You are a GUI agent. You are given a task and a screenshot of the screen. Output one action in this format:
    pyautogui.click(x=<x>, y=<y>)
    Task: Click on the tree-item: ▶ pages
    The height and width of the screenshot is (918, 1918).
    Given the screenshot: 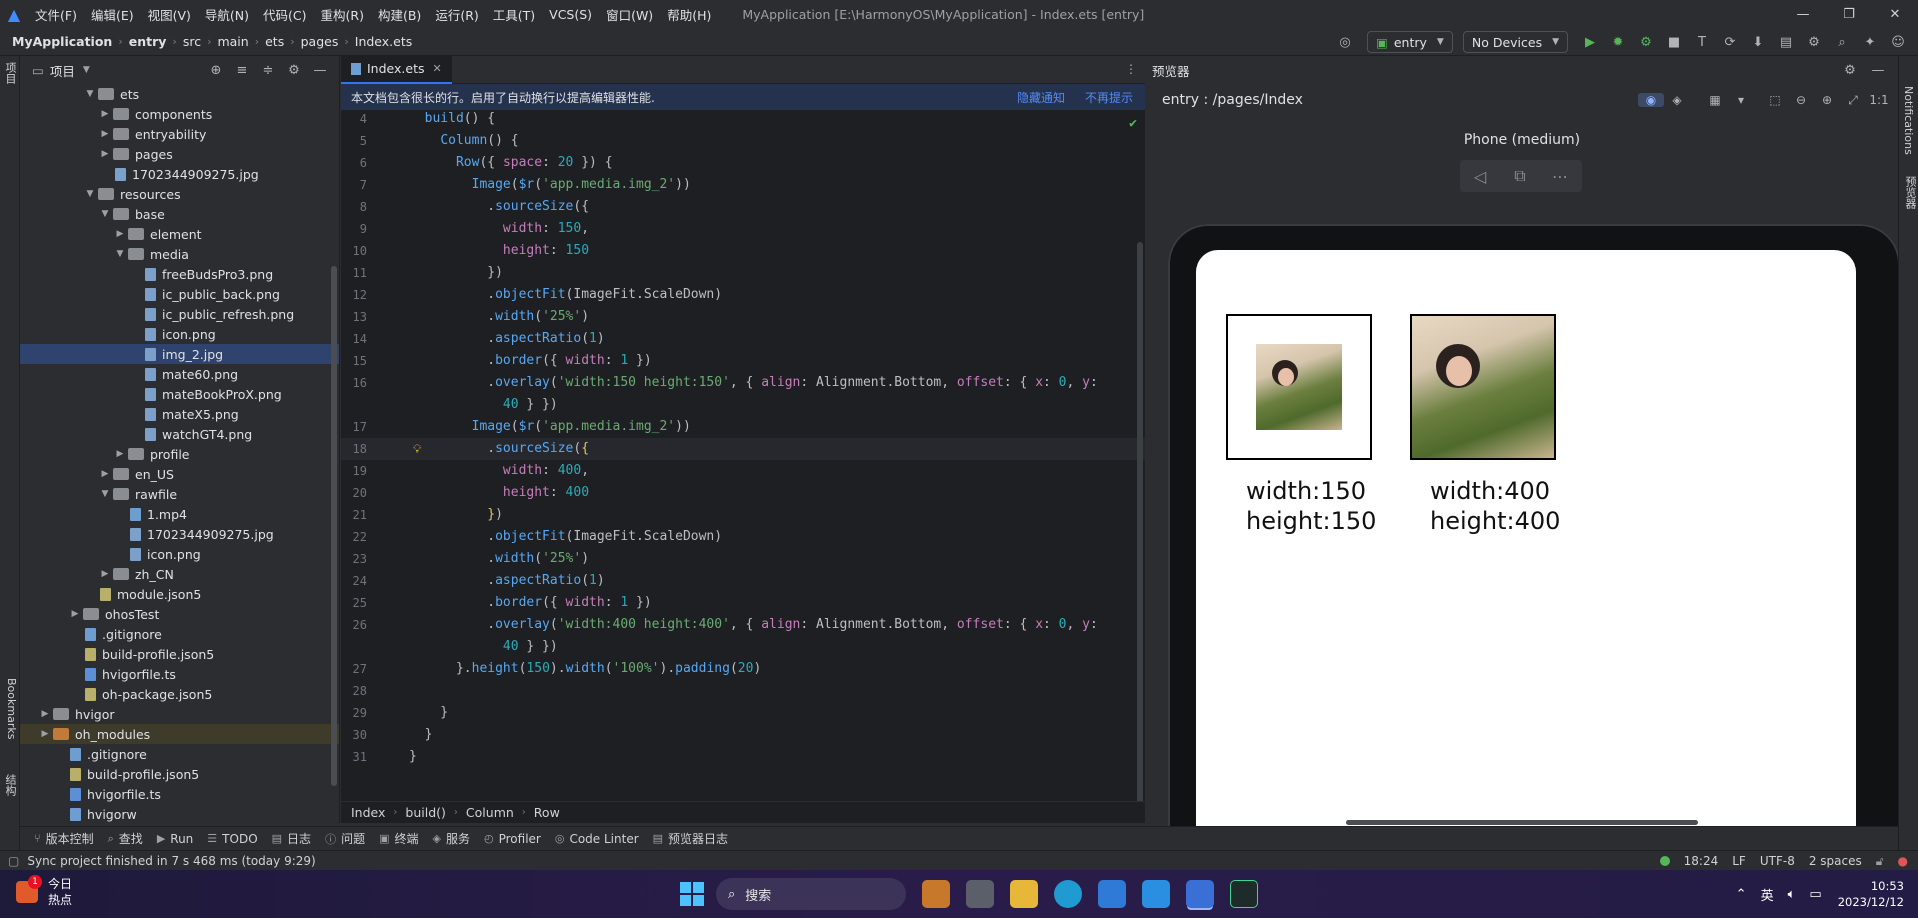 What is the action you would take?
    pyautogui.click(x=179, y=154)
    